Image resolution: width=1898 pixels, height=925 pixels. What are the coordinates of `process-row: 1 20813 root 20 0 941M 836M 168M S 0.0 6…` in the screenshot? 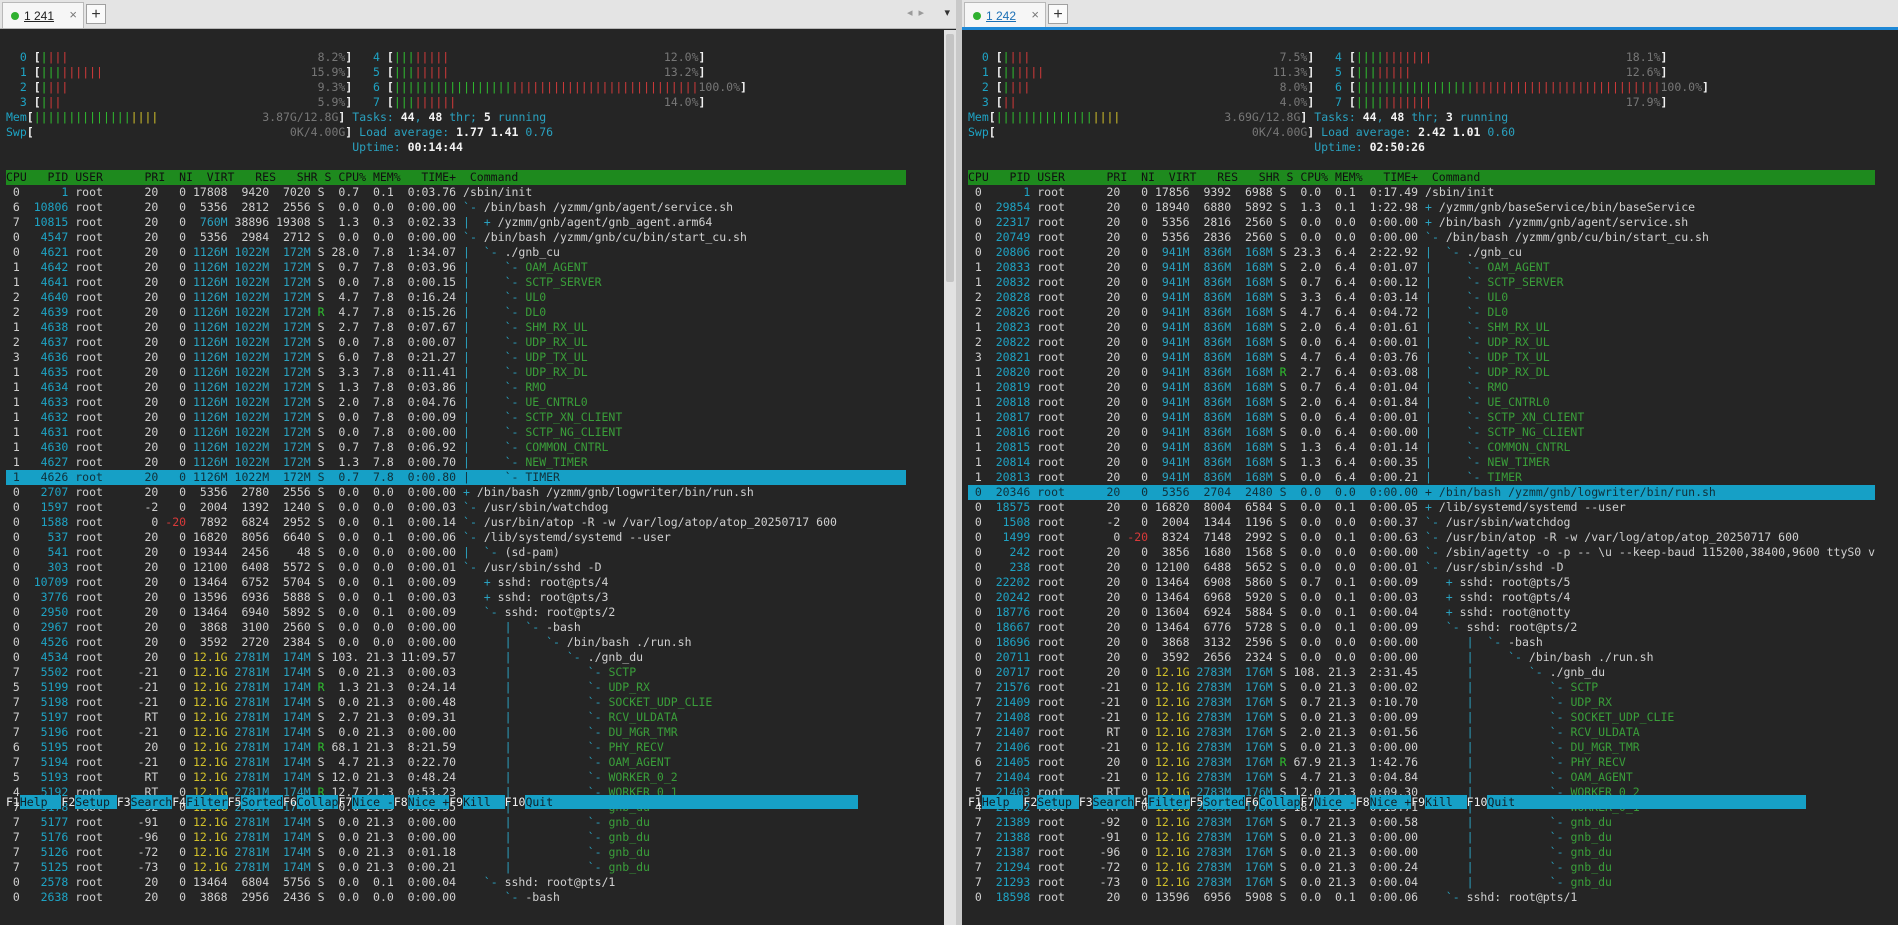 It's located at (1421, 477).